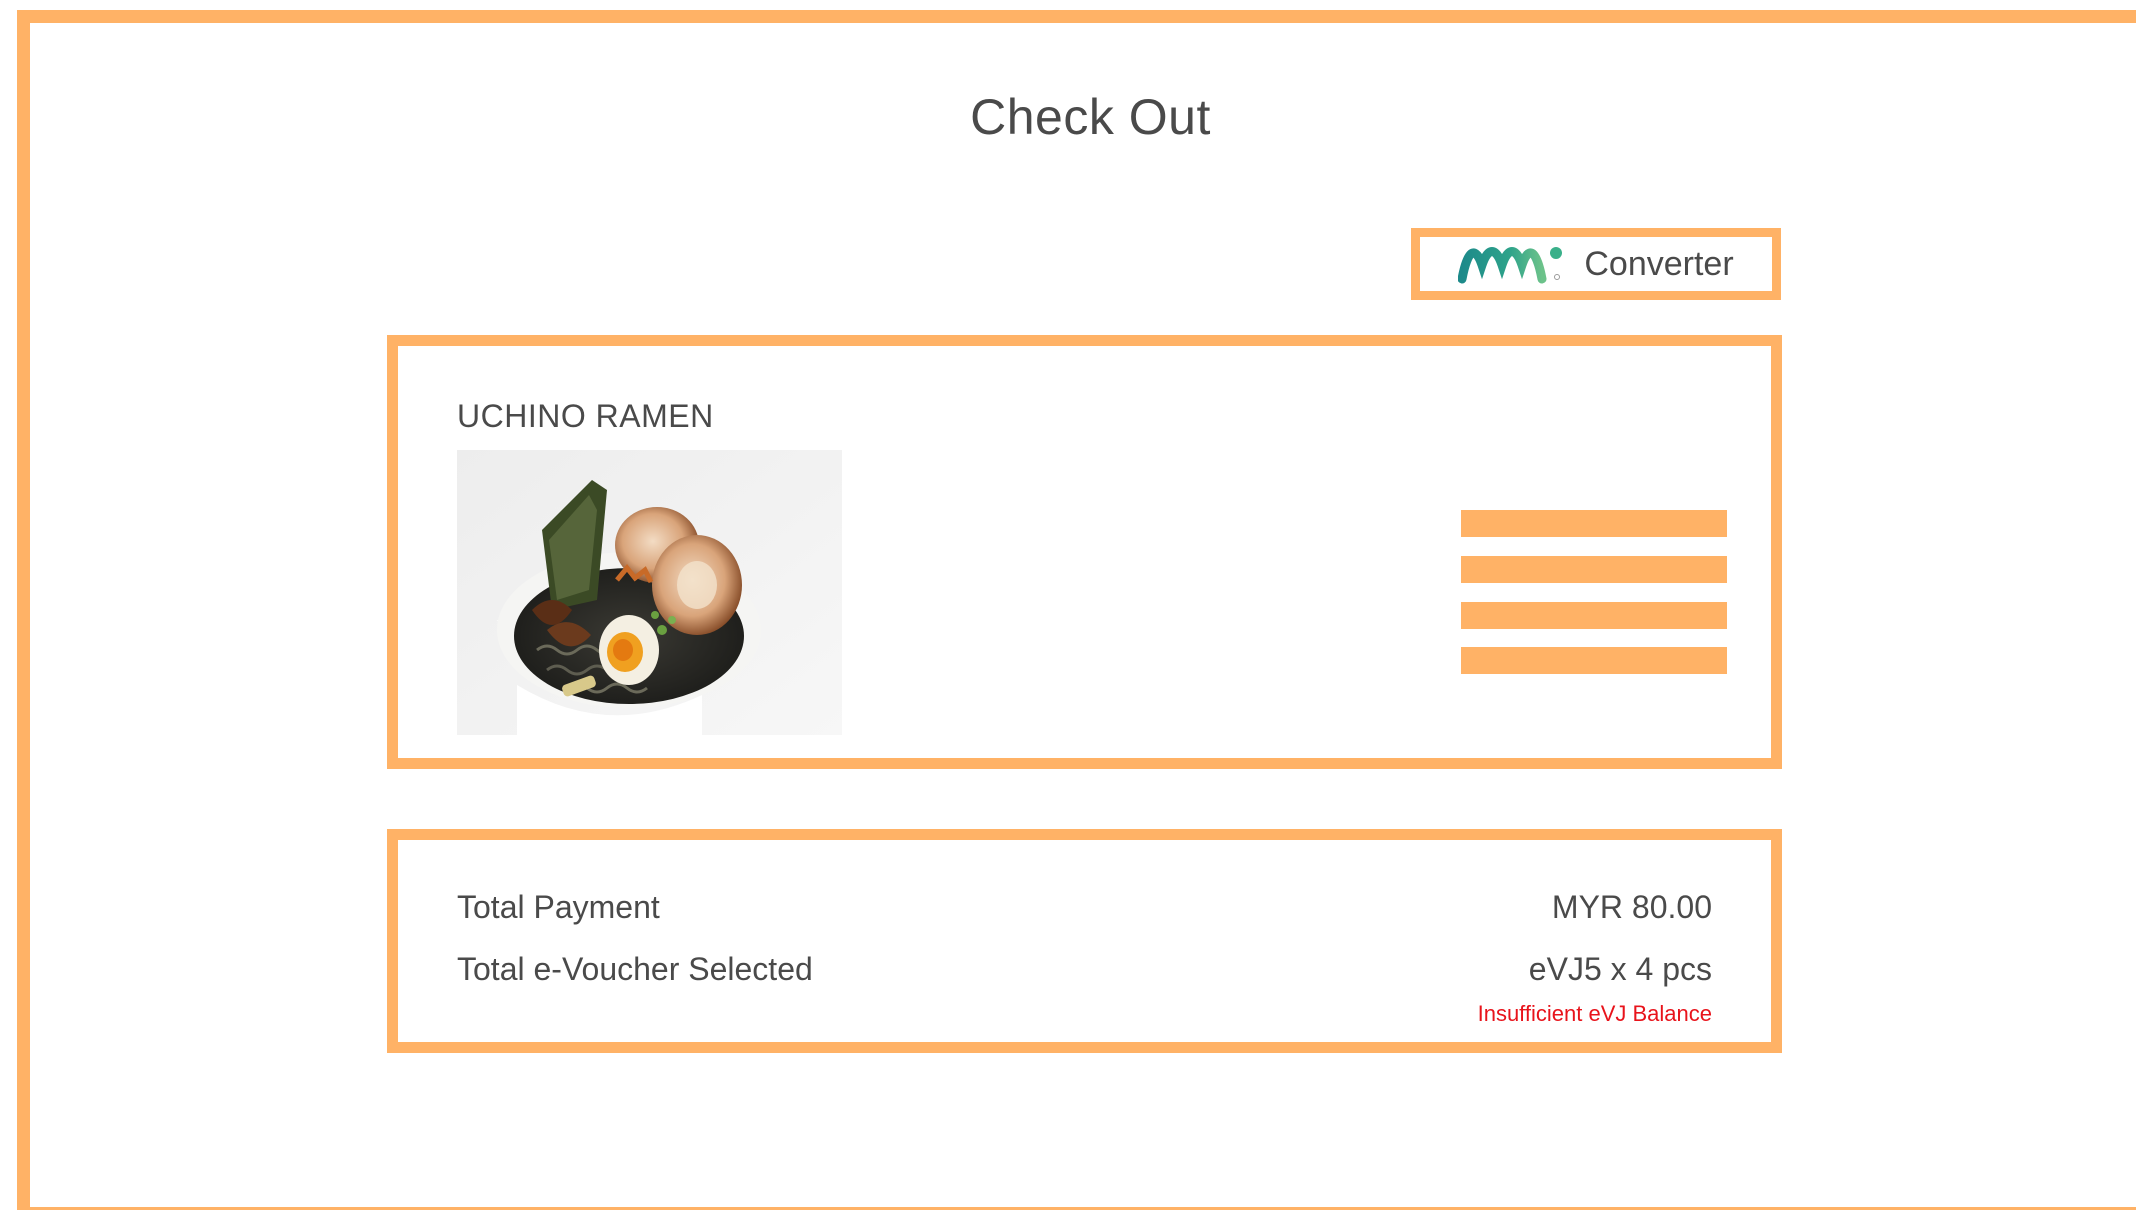 This screenshot has width=2136, height=1211. Describe the element at coordinates (1510, 265) in the screenshot. I see `mm-logo-icon` at that location.